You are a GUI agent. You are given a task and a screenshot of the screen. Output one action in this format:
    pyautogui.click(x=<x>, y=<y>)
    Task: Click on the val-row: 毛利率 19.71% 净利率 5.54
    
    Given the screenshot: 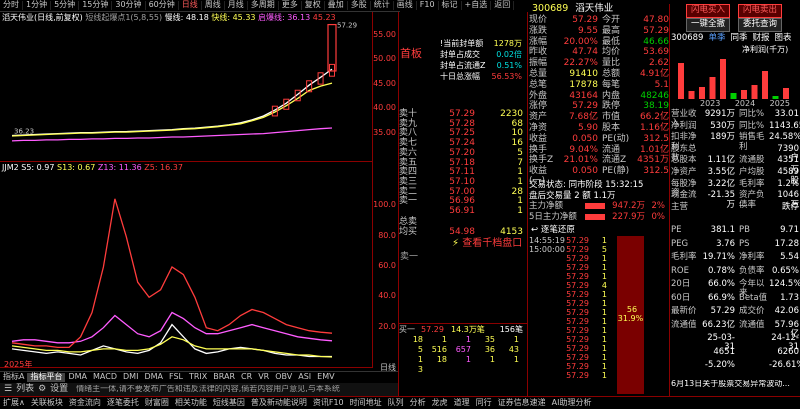 What is the action you would take?
    pyautogui.click(x=735, y=258)
    